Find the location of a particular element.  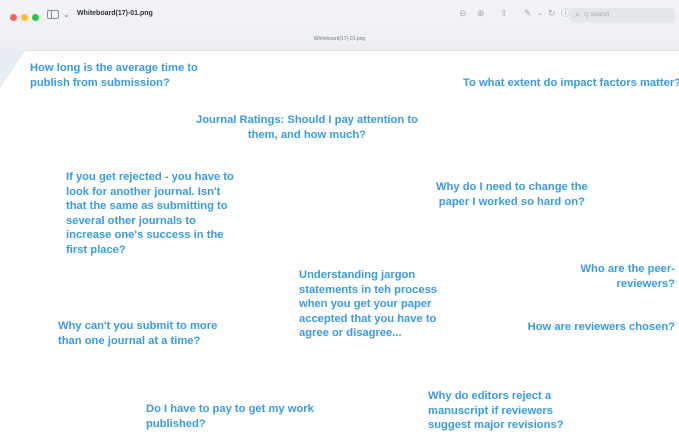

sticky-note-impact-factors: To what extent do impact factors matter? is located at coordinates (571, 83).